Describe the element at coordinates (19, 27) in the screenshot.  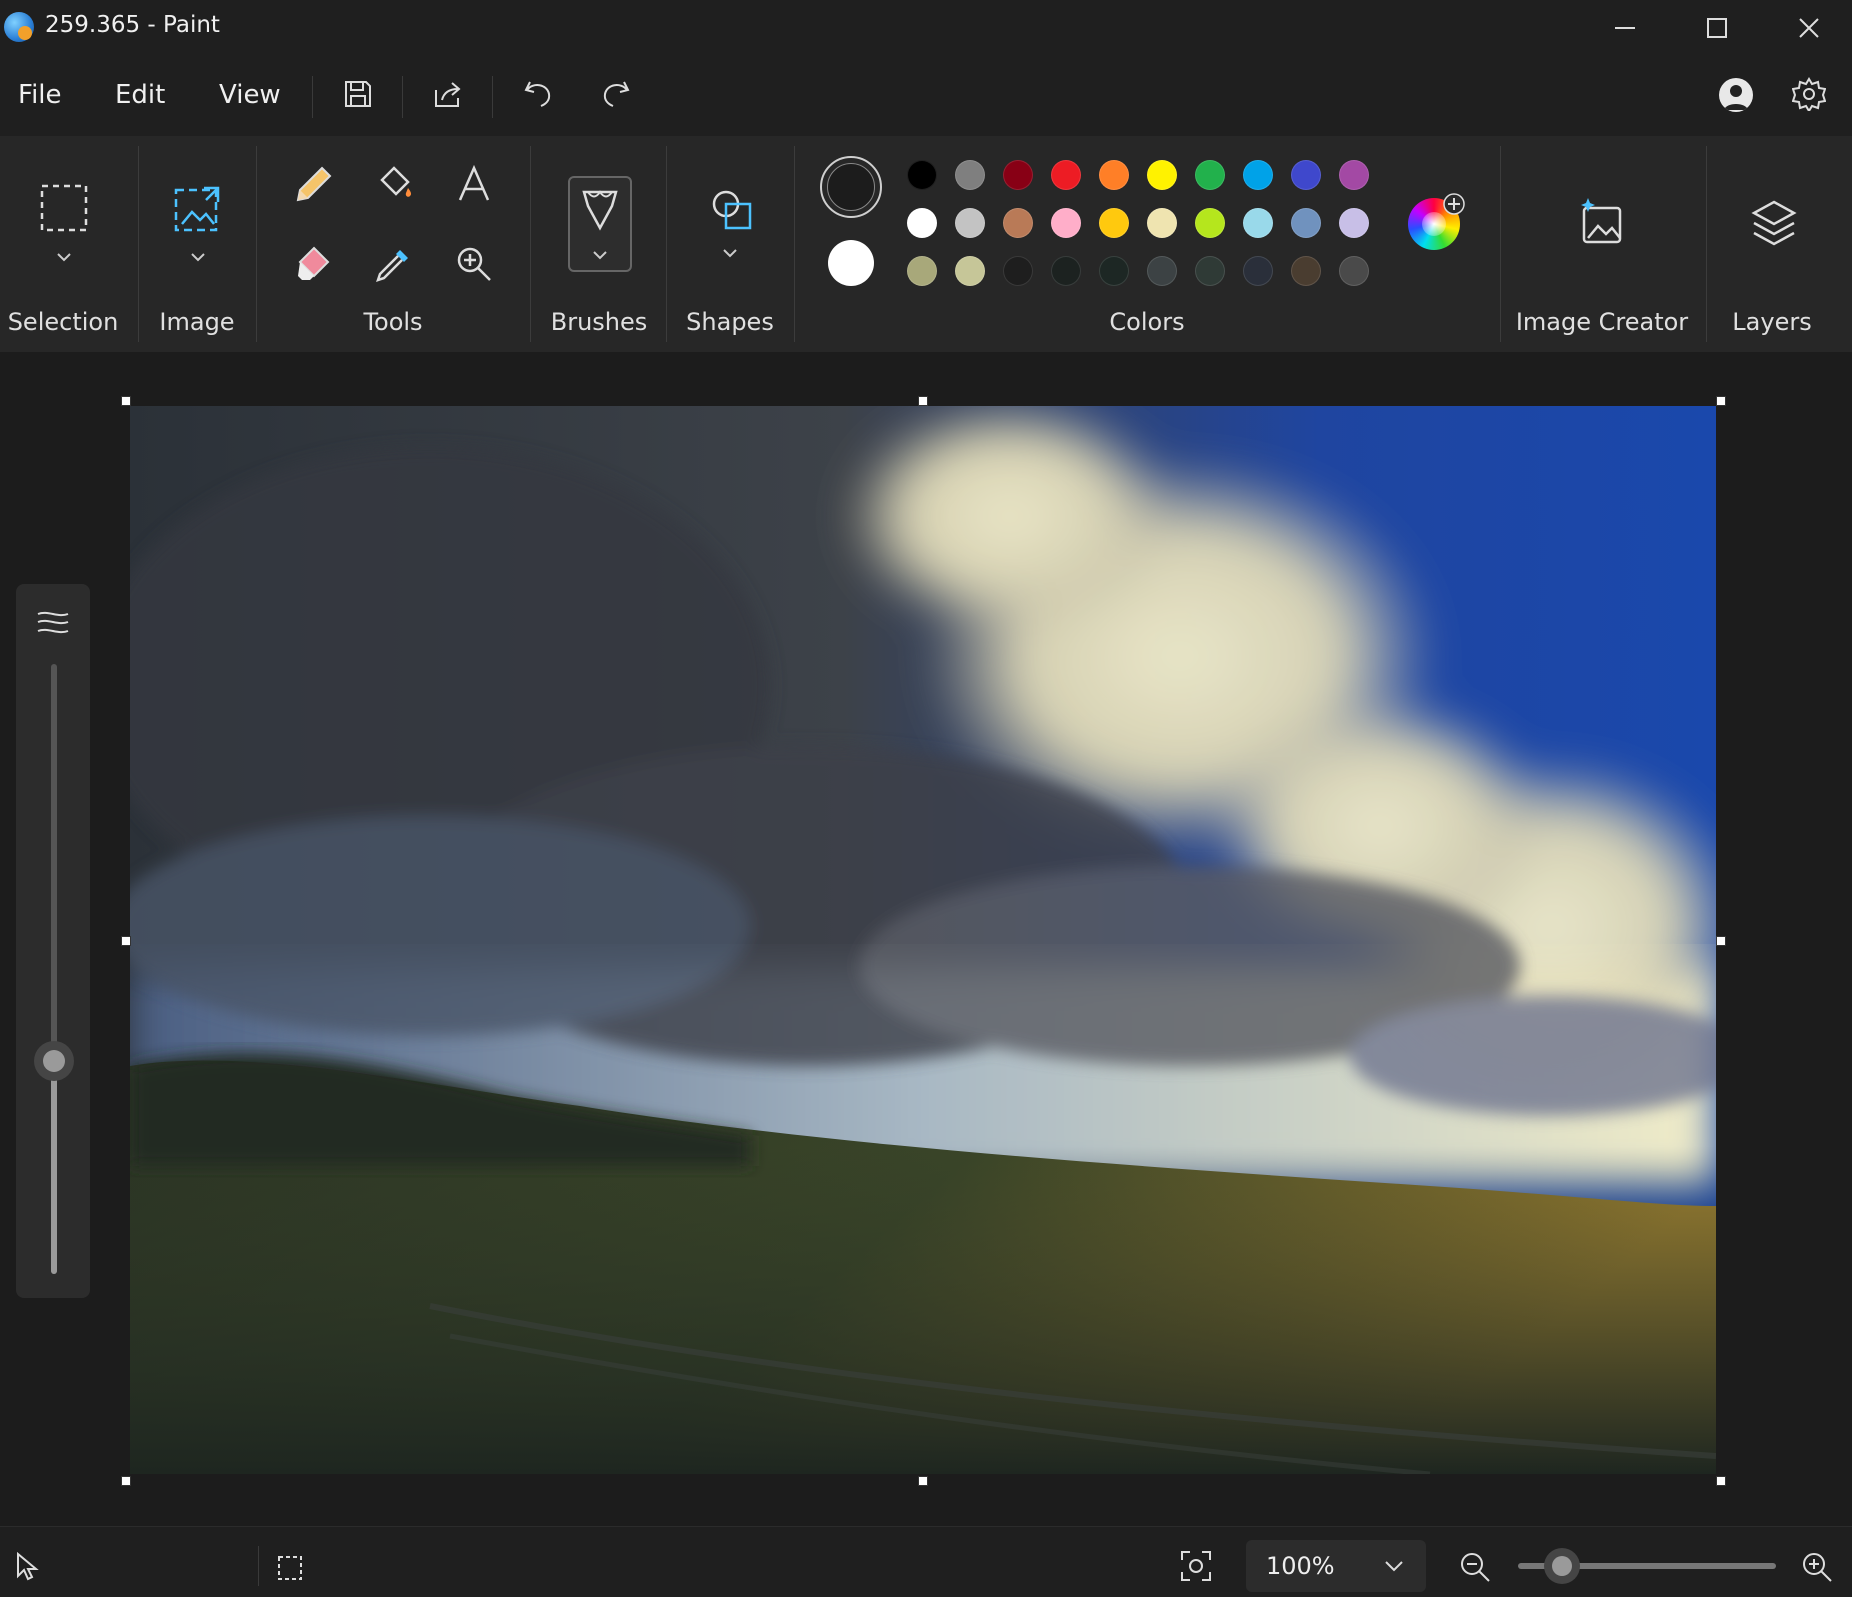
I see `paint-app-icon` at that location.